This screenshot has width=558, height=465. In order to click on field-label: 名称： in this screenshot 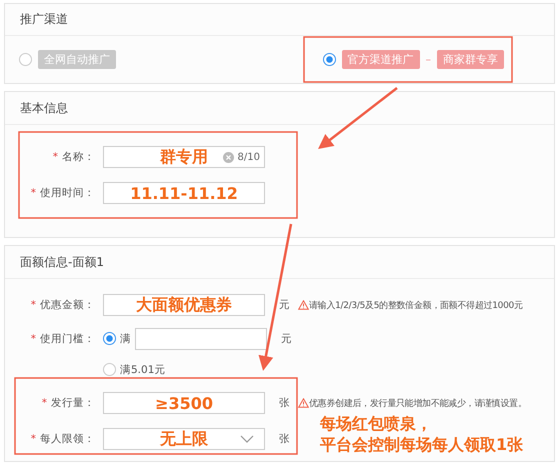, I will do `click(78, 157)`.